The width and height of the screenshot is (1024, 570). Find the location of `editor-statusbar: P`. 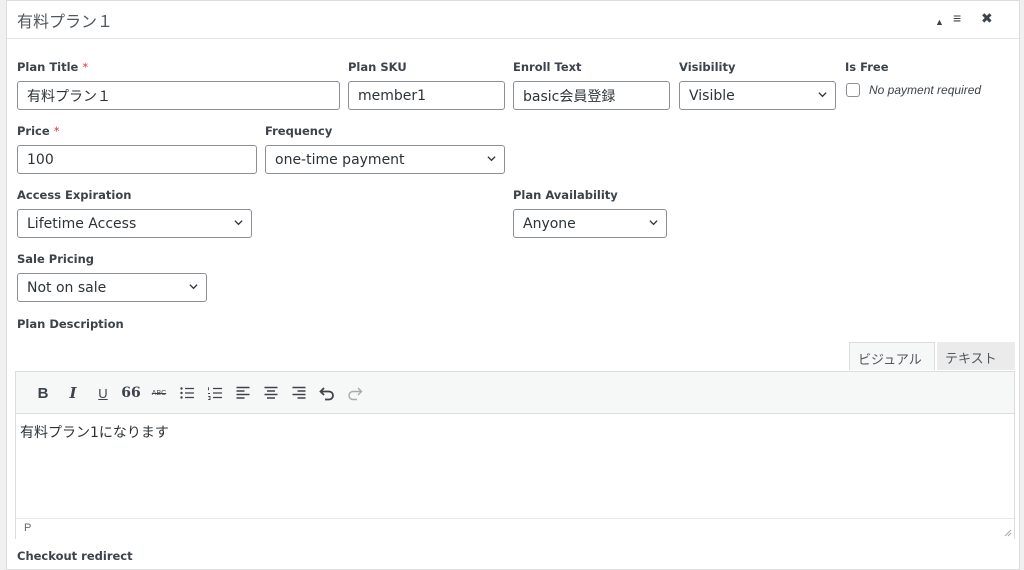

editor-statusbar: P is located at coordinates (515, 528).